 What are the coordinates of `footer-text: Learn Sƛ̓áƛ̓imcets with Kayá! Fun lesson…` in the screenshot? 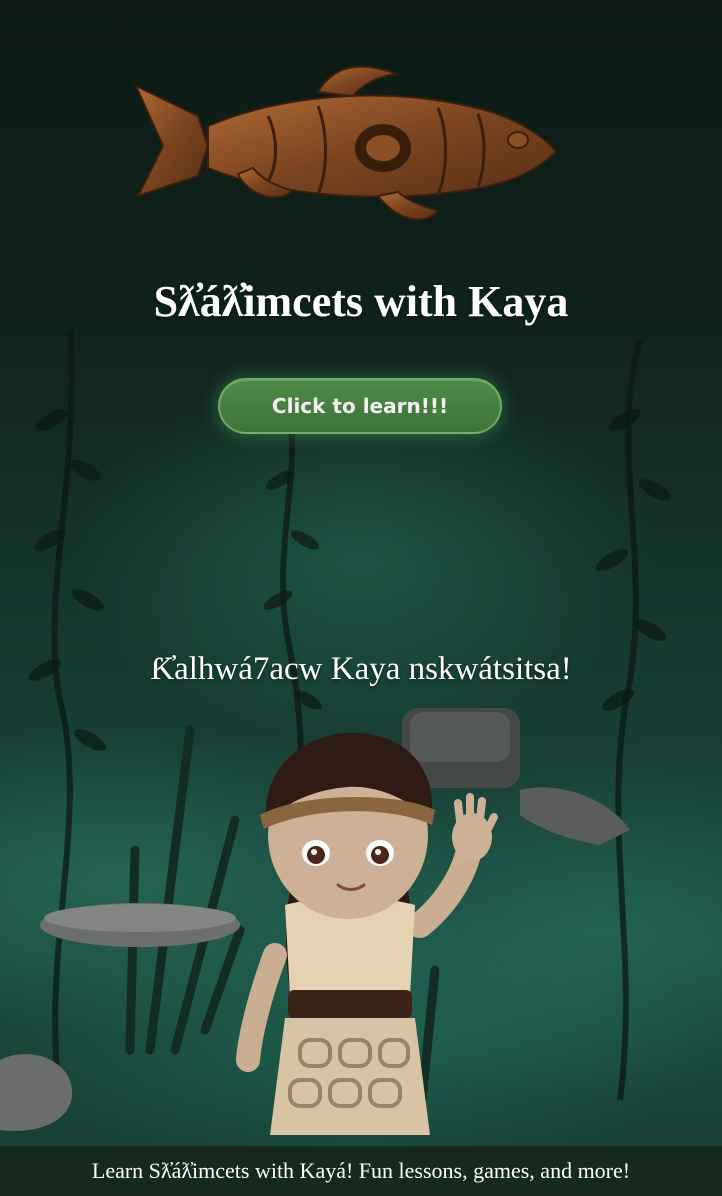 It's located at (361, 1170).